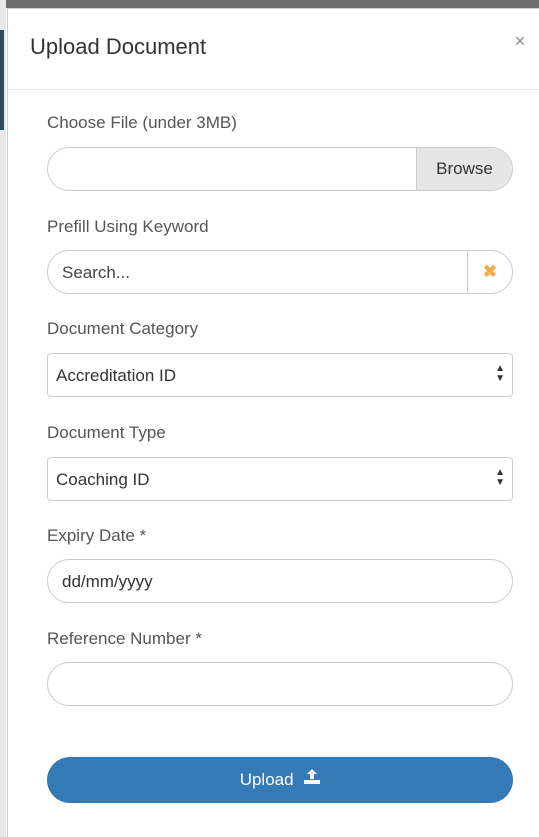 This screenshot has height=837, width=539. I want to click on document-type-value: Coaching ID, so click(103, 479).